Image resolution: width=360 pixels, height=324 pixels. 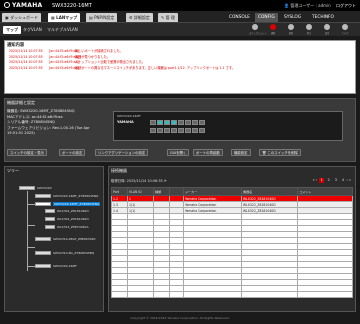 I want to click on tab-management: ✎ 管 理, so click(x=168, y=17).